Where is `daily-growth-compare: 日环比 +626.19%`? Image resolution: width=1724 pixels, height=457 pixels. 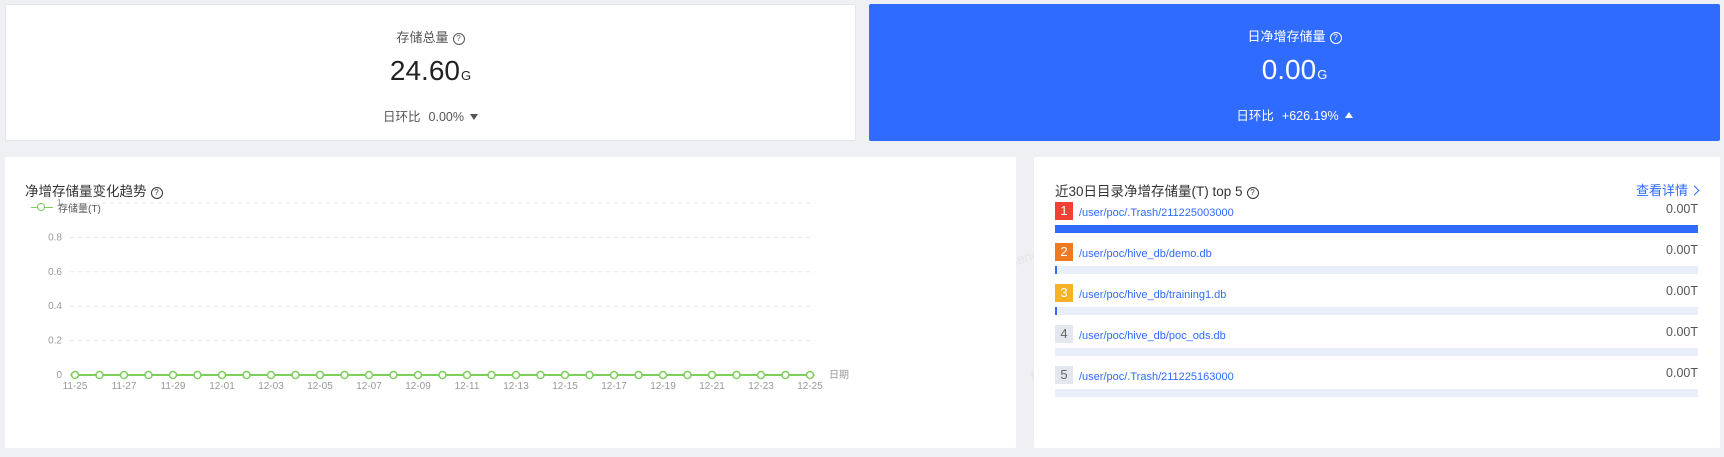 daily-growth-compare: 日环比 +626.19% is located at coordinates (1294, 114).